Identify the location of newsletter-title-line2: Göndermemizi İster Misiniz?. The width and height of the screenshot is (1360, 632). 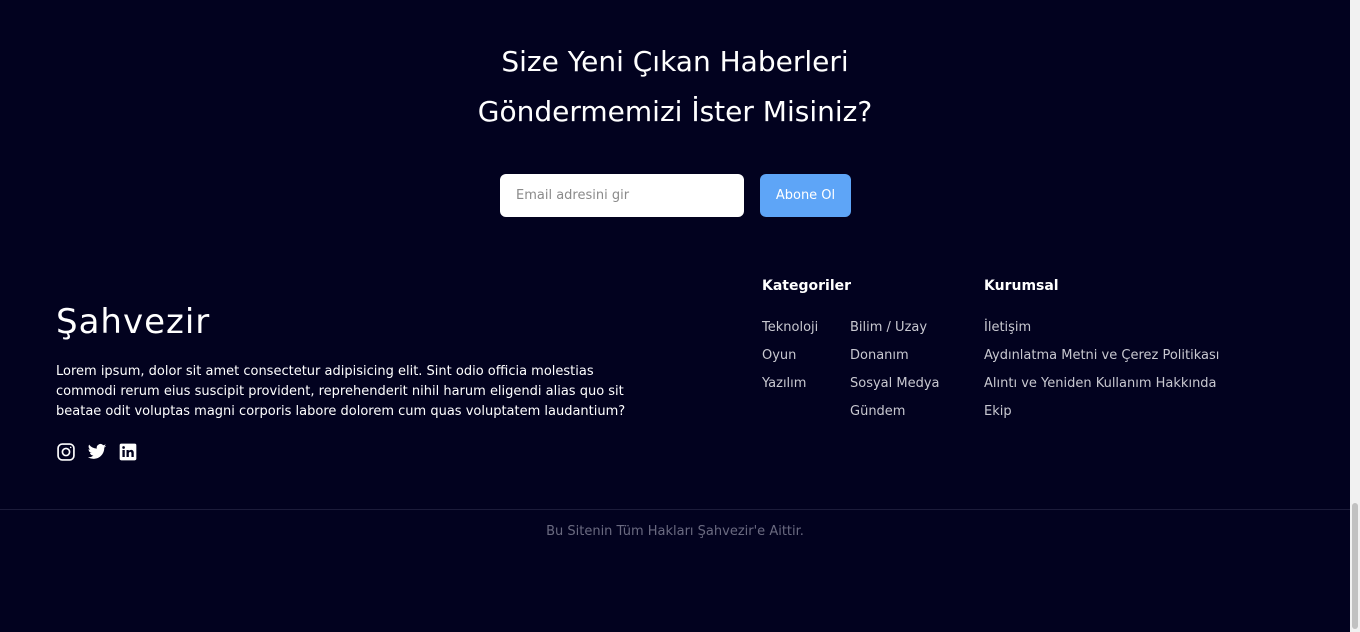
(675, 111).